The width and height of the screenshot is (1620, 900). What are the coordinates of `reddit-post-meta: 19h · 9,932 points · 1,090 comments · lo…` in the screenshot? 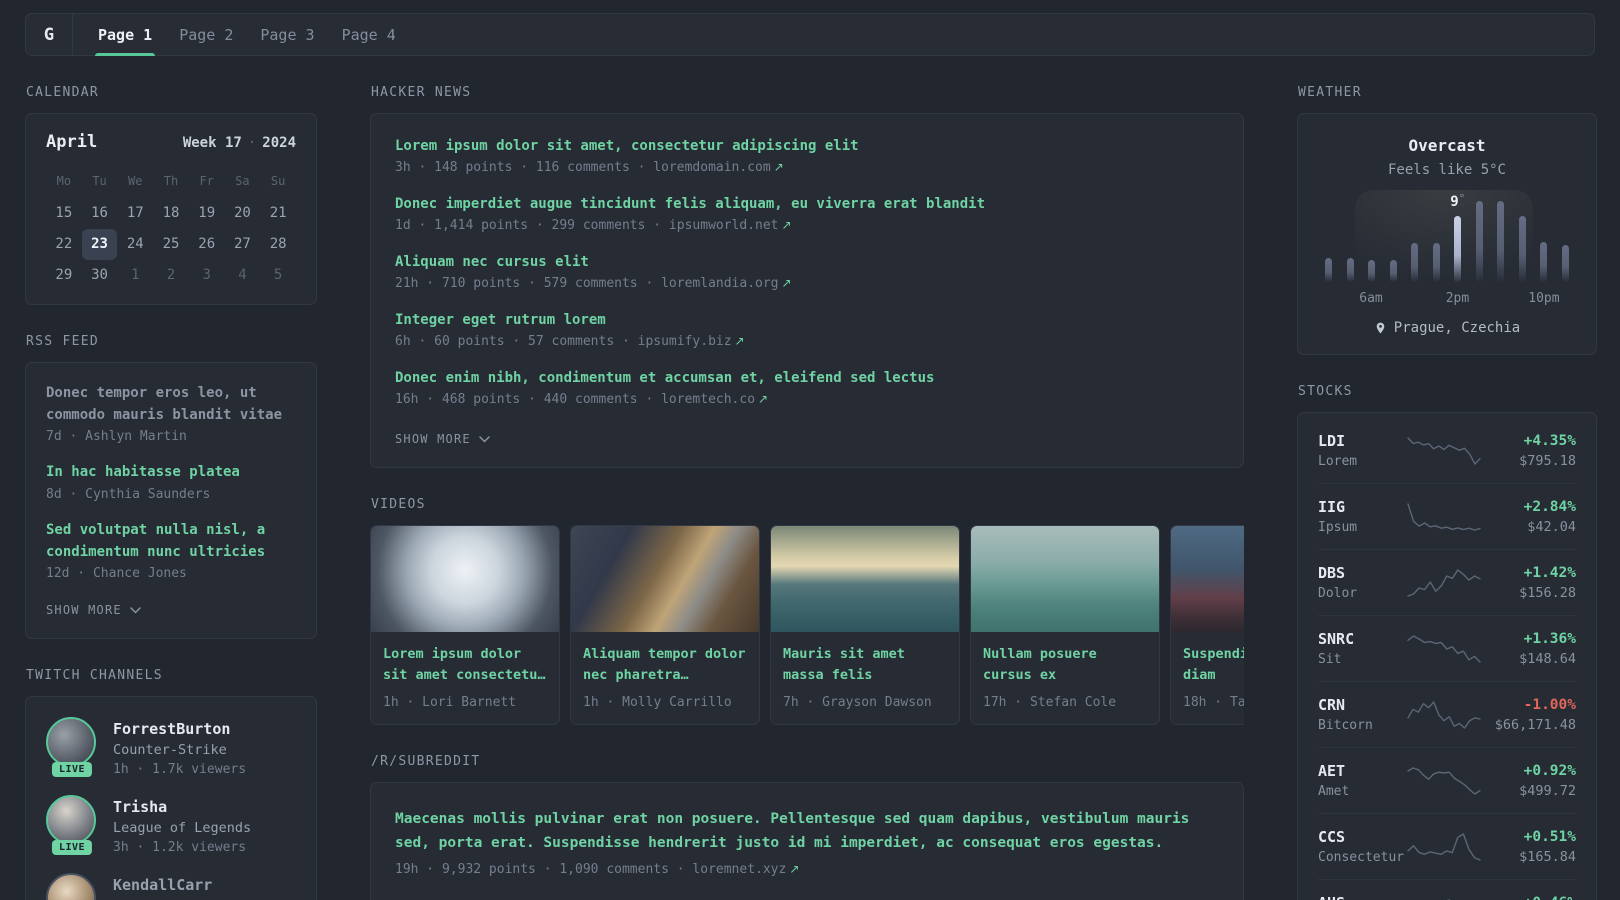 It's located at (597, 870).